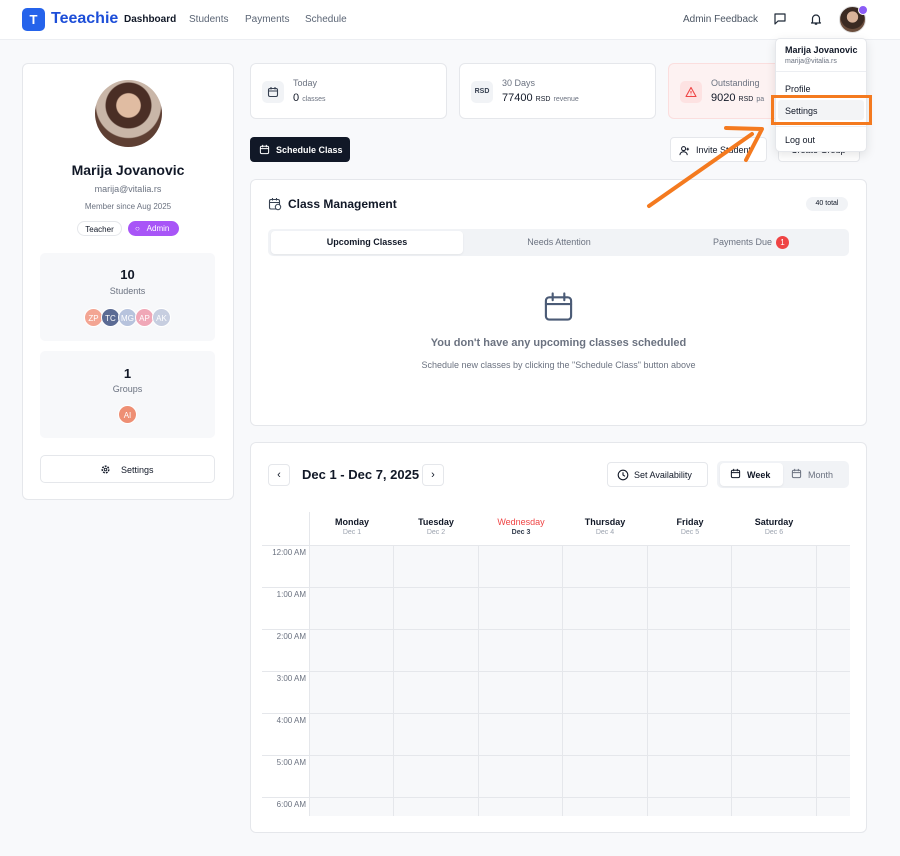 The height and width of the screenshot is (856, 900). Describe the element at coordinates (128, 113) in the screenshot. I see `profile-photo` at that location.